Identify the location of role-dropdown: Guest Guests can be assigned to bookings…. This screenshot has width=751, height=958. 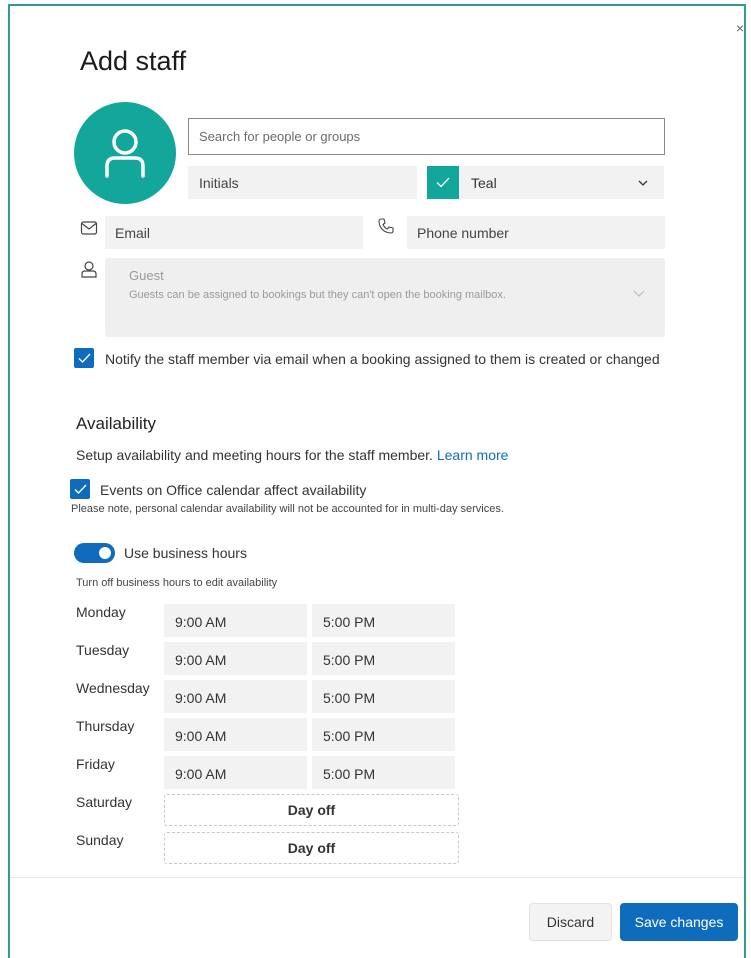
(385, 297).